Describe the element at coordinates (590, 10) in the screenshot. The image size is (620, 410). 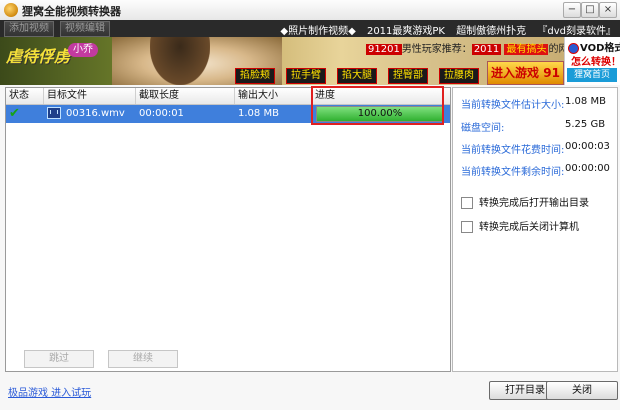
I see `maximize-button: □` at that location.